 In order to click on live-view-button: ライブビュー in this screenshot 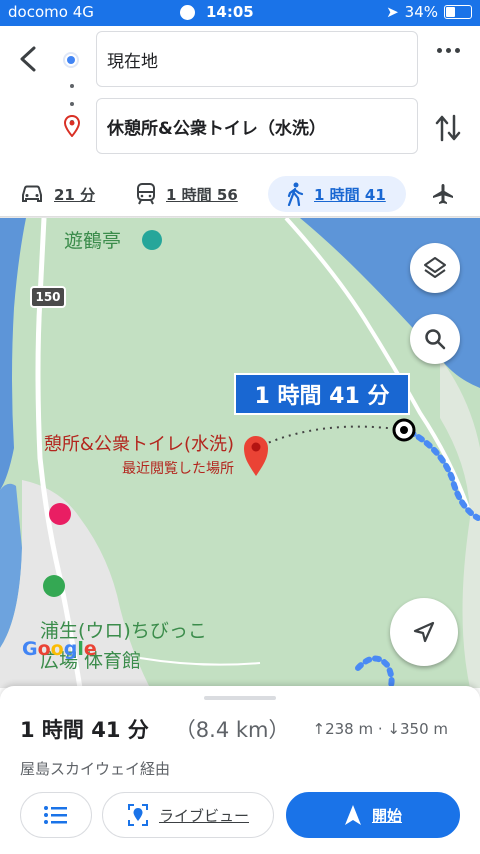, I will do `click(188, 815)`.